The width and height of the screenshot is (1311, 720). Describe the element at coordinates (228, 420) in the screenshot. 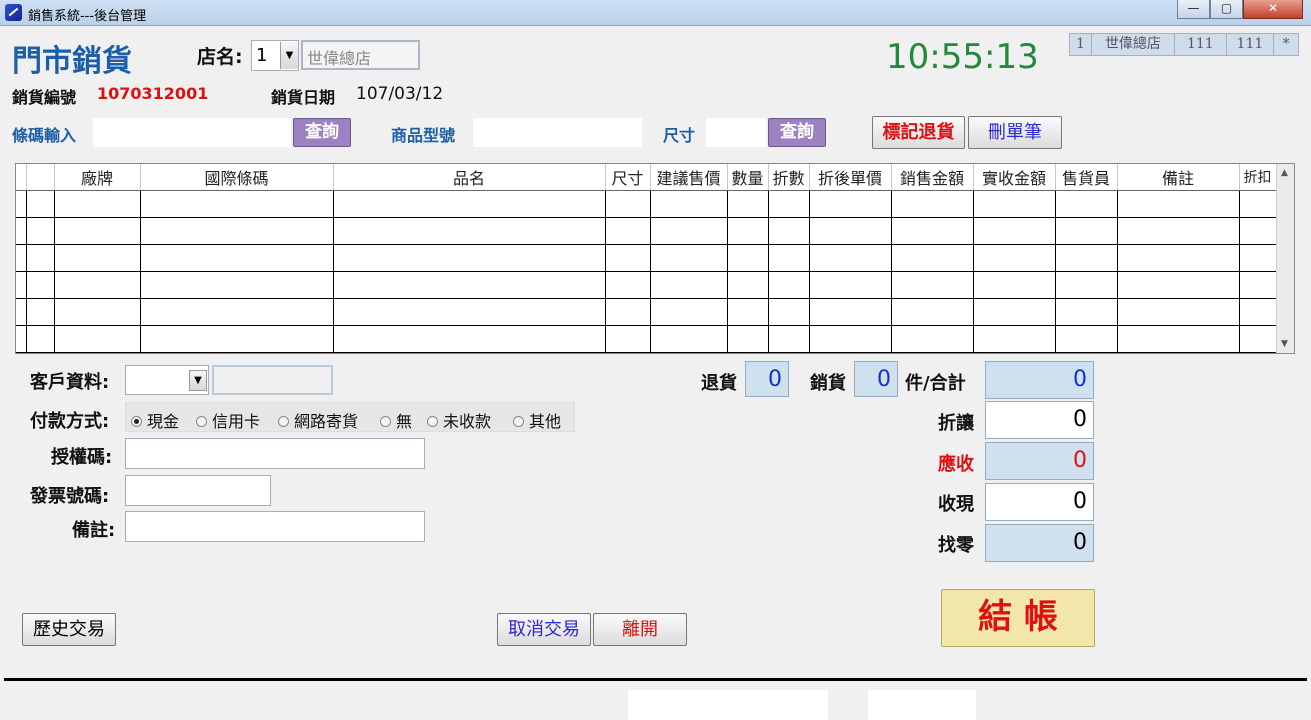

I see `payment-option-credit-card: 信用卡` at that location.